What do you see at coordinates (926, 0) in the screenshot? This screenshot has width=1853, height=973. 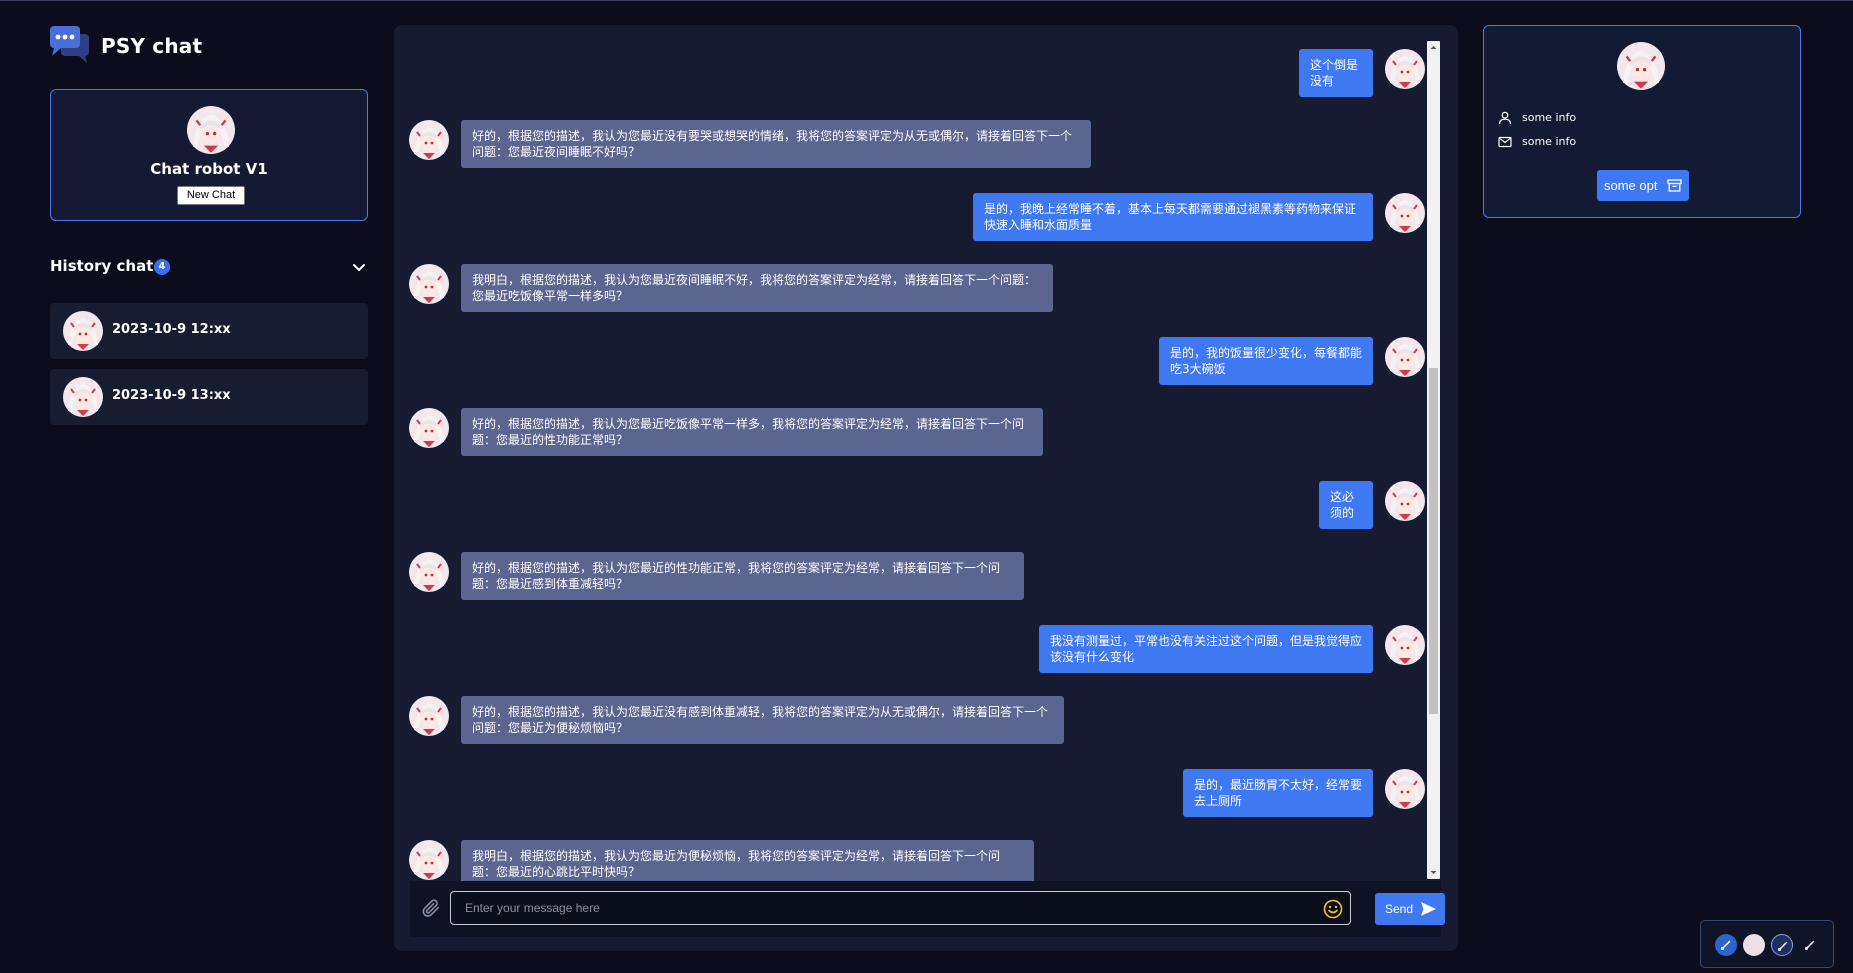 I see `top-border` at bounding box center [926, 0].